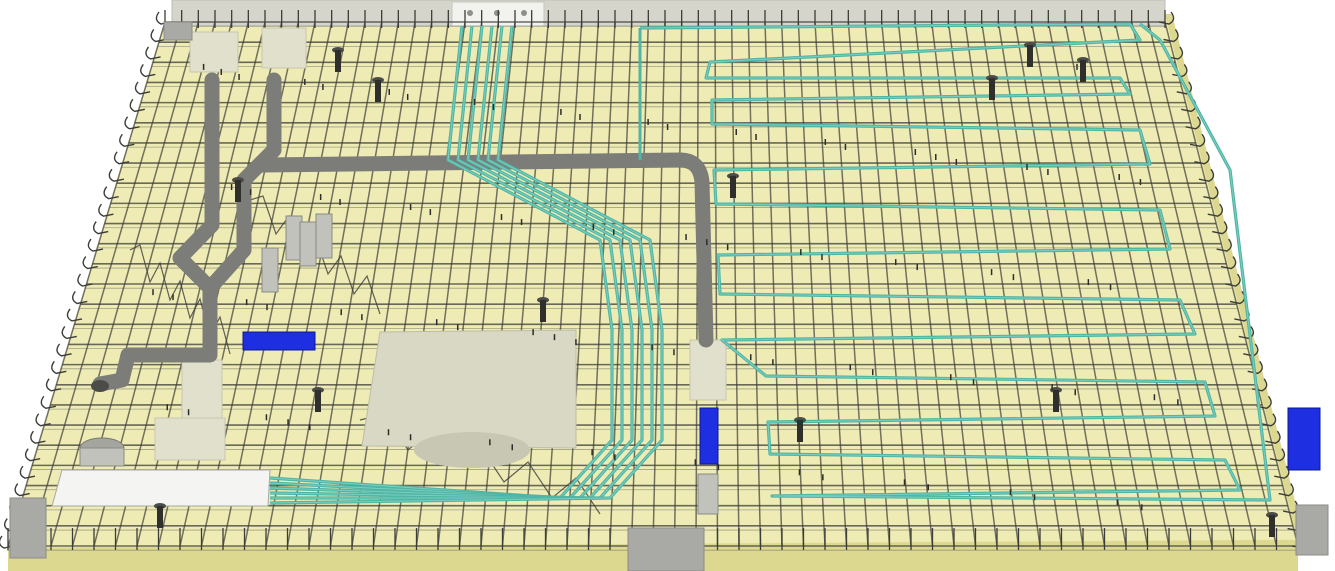  I want to click on bottom-beam, so click(161, 488).